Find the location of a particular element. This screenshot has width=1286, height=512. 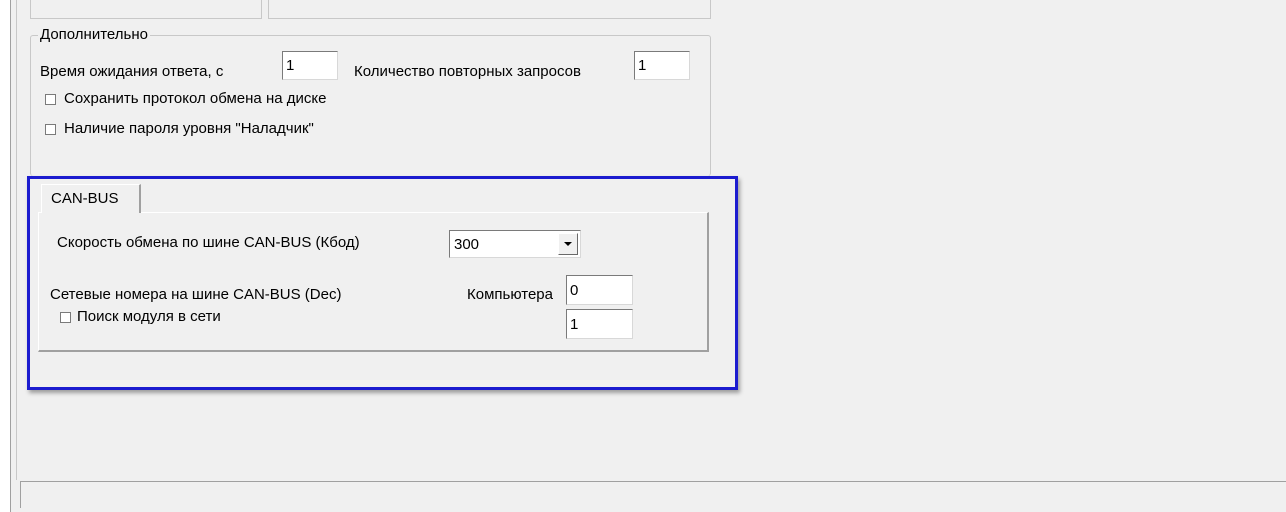

password-checkbox is located at coordinates (50, 129).